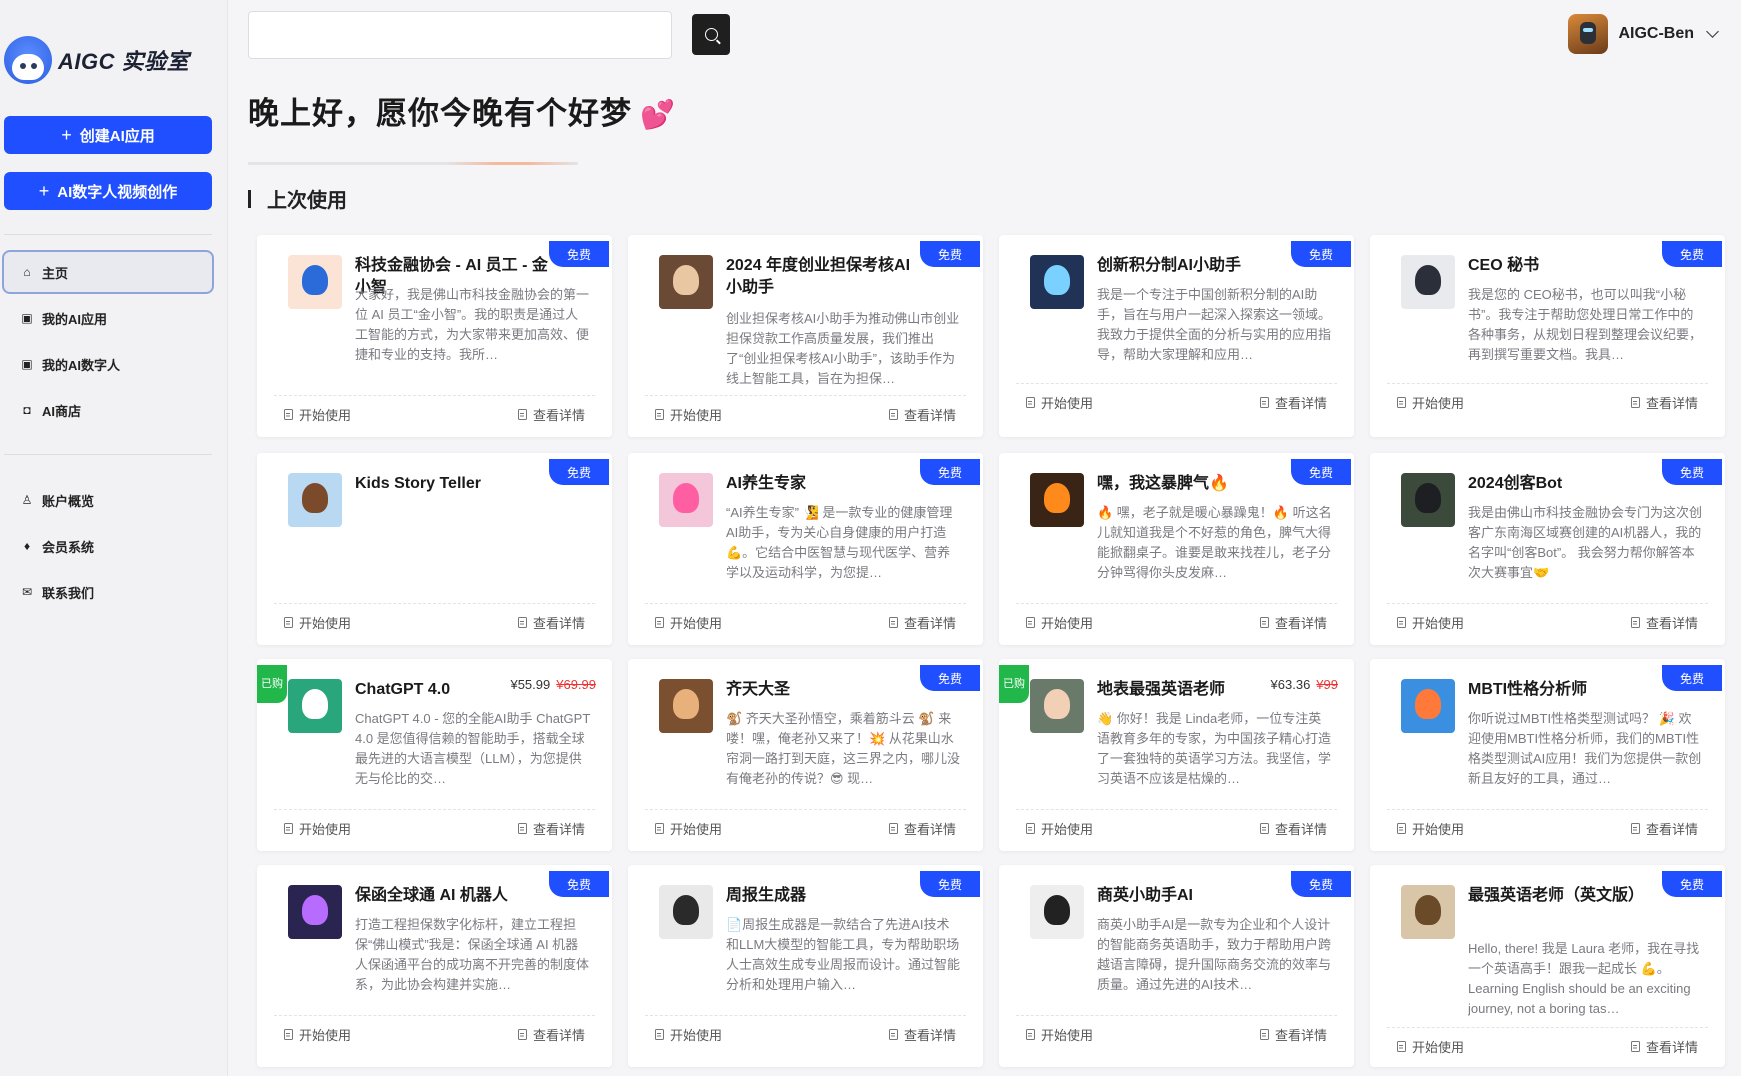  What do you see at coordinates (455, 896) in the screenshot?
I see `app-title: 保函全球通 AI 机器人` at bounding box center [455, 896].